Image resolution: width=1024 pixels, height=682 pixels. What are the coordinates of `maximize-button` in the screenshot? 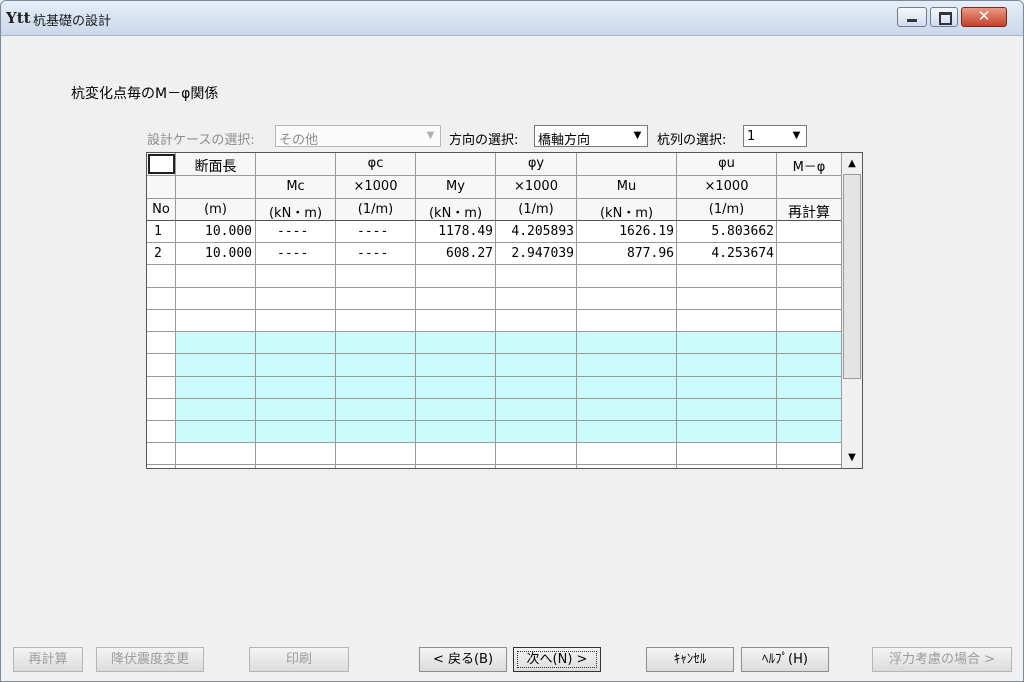 It's located at (944, 17).